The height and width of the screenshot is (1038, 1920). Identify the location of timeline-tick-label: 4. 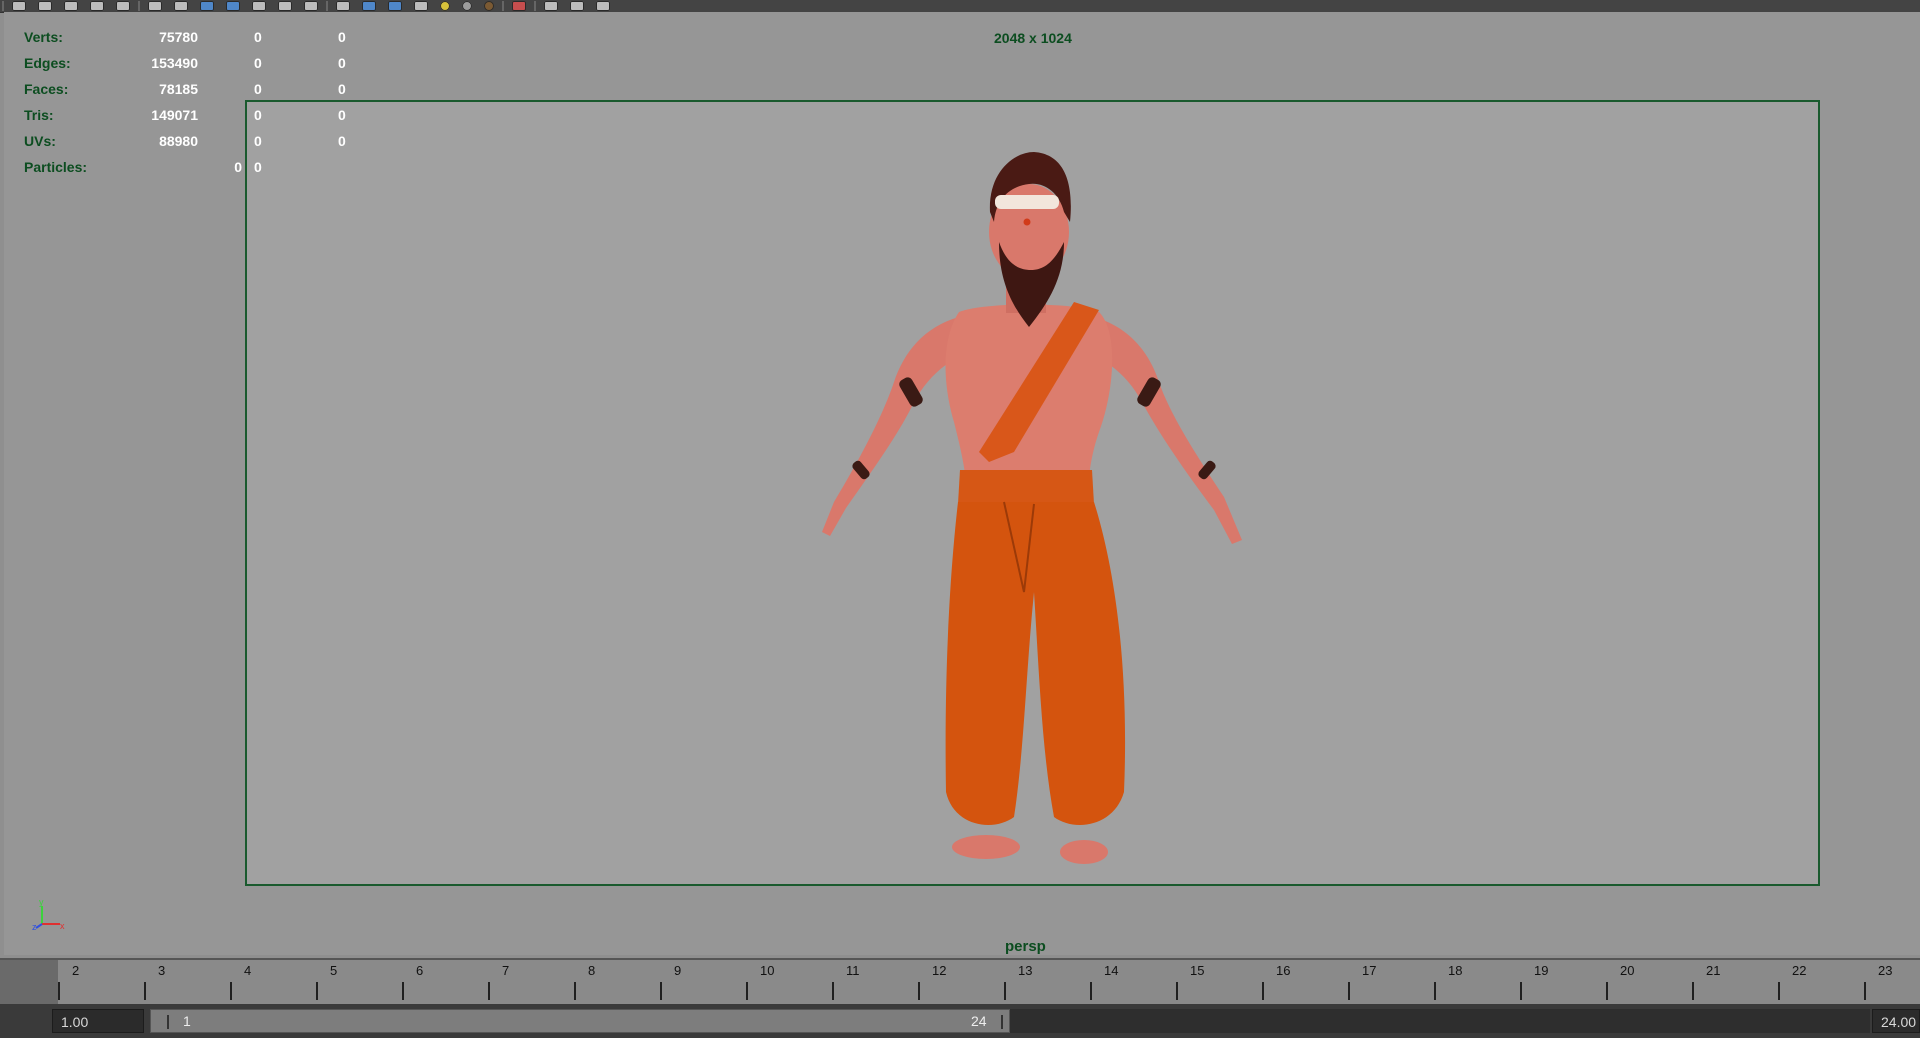
(248, 970).